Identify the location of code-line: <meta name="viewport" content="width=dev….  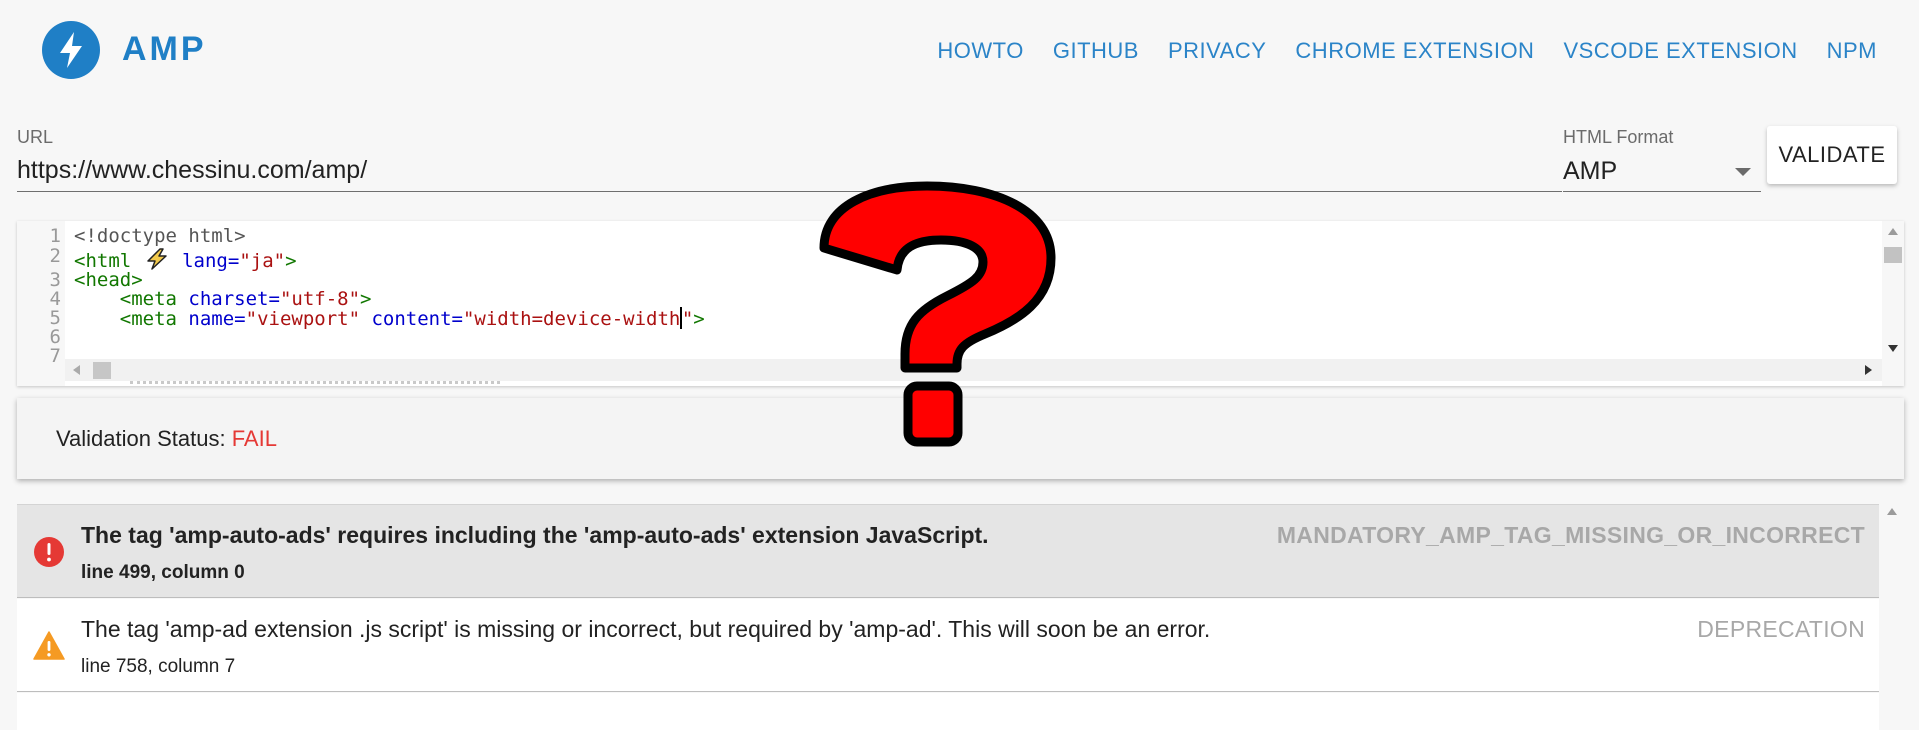
(389, 318).